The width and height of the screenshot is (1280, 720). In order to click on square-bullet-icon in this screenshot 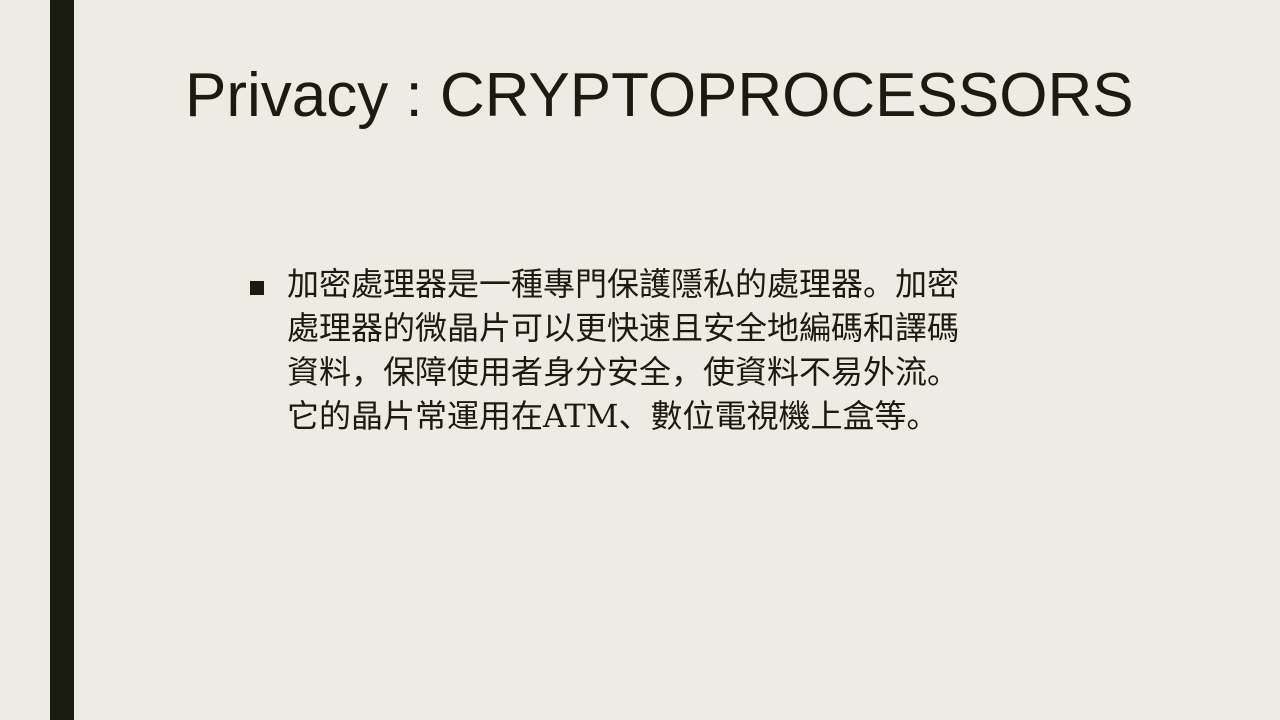, I will do `click(257, 288)`.